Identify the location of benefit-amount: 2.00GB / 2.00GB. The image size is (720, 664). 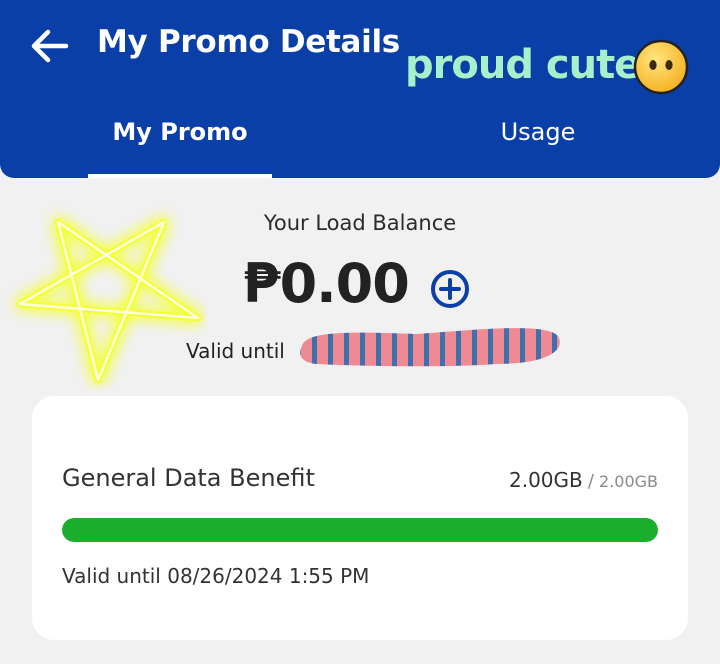
(583, 480).